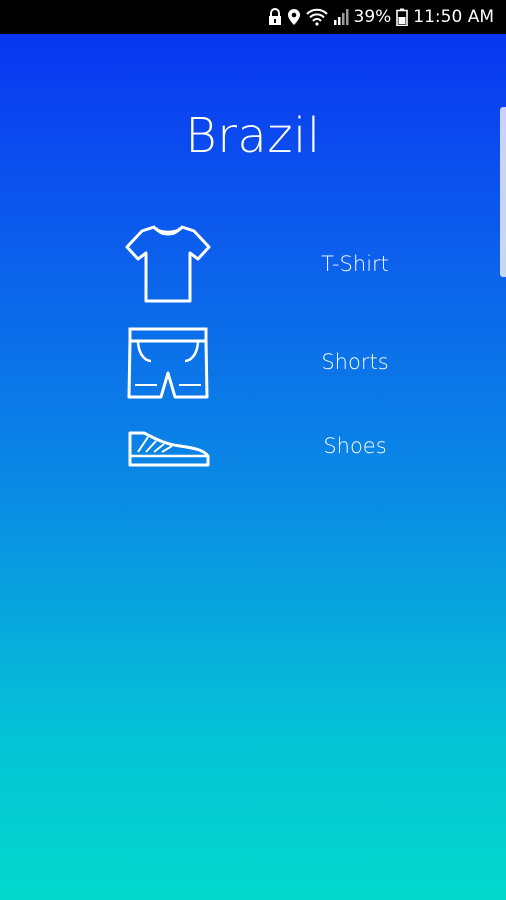  What do you see at coordinates (270, 448) in the screenshot?
I see `list-item-shoes: Shoes` at bounding box center [270, 448].